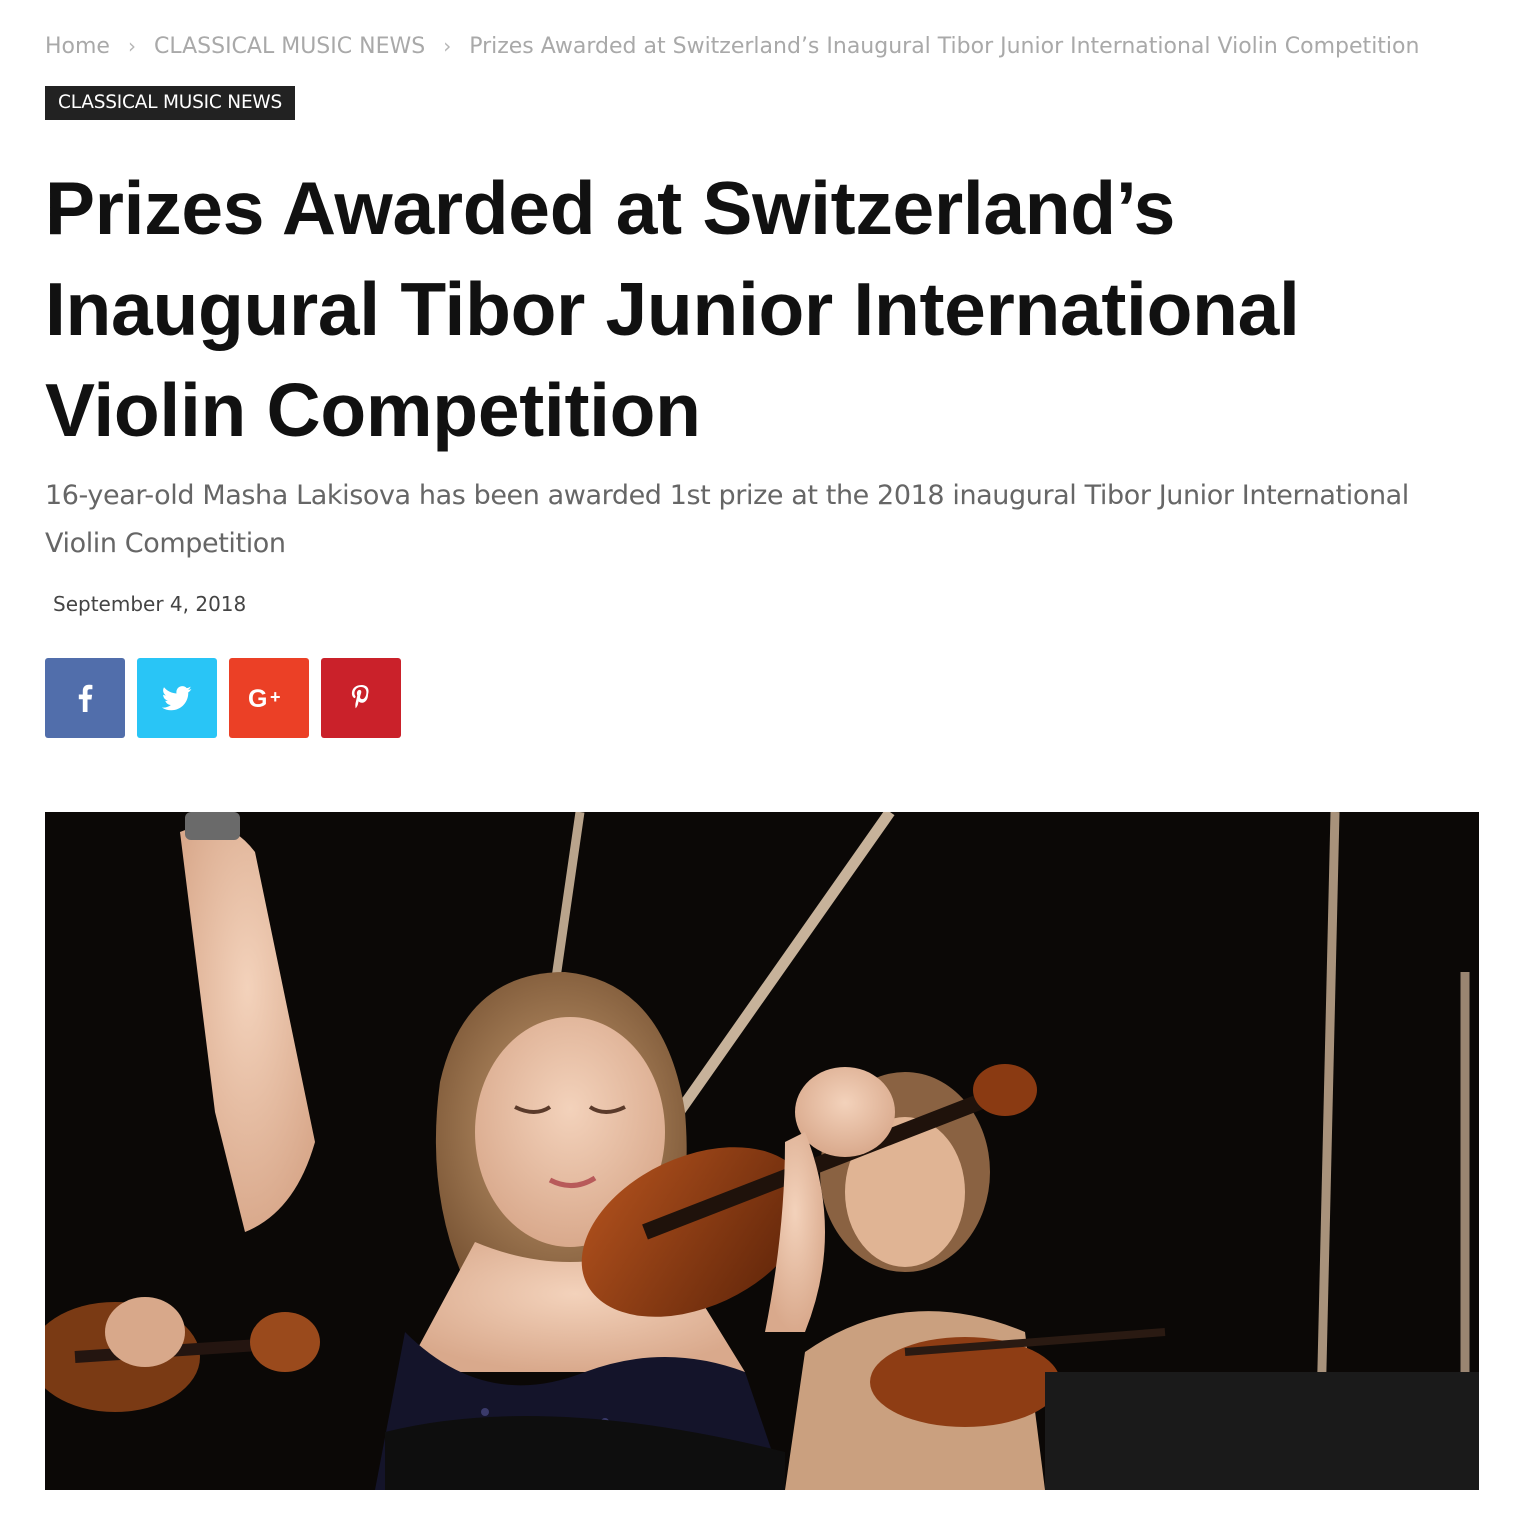 Image resolution: width=1528 pixels, height=1532 pixels. I want to click on share-buttons: G +, so click(223, 698).